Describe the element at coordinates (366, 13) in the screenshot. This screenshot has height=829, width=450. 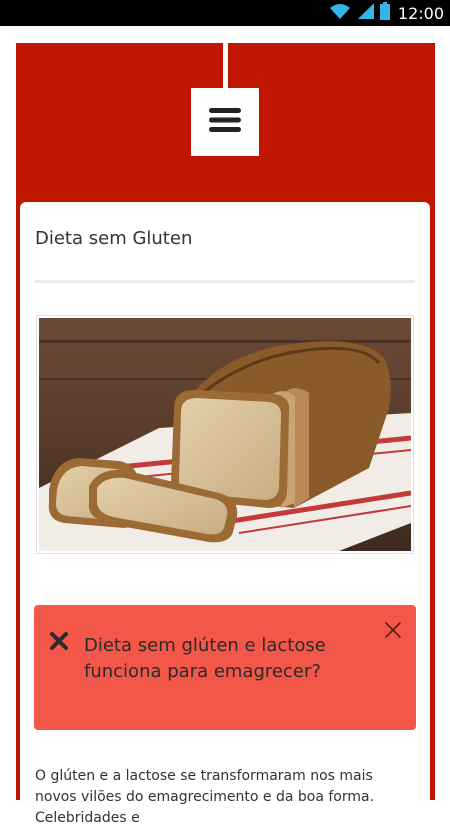
I see `signal-icon` at that location.